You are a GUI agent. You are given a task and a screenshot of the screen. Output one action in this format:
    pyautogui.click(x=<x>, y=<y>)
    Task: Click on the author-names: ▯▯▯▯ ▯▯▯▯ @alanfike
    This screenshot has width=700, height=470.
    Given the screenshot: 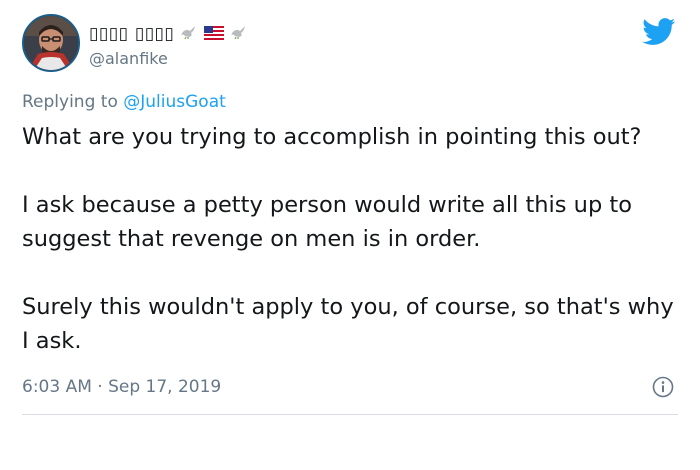 What is the action you would take?
    pyautogui.click(x=168, y=44)
    